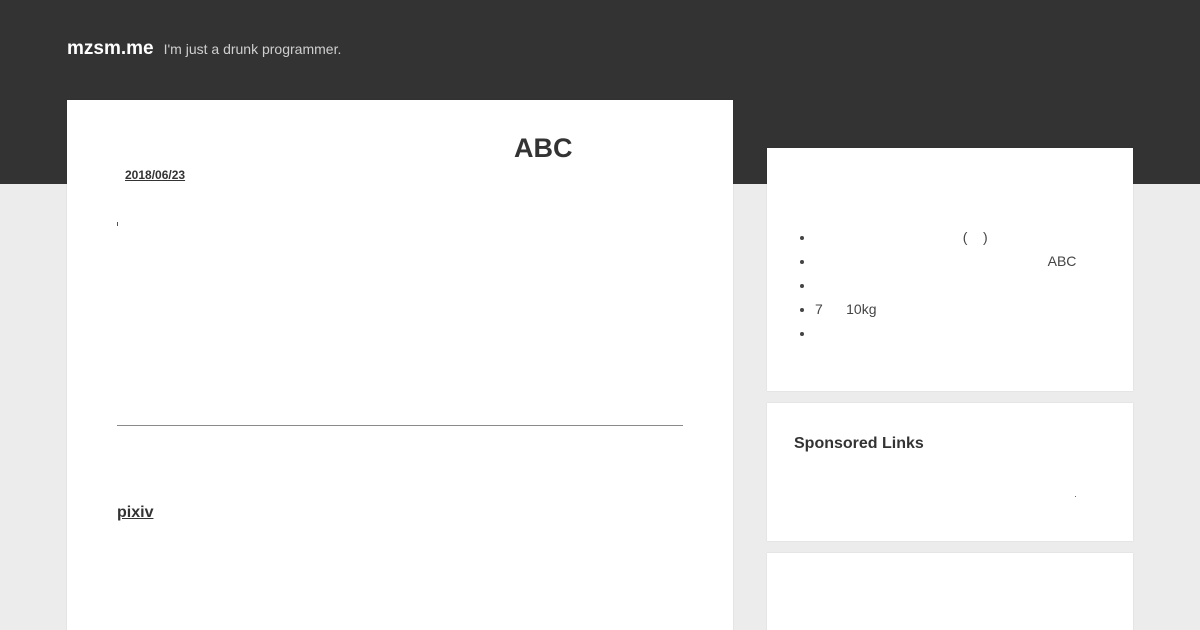 The height and width of the screenshot is (630, 1200). What do you see at coordinates (155, 175) in the screenshot?
I see `post-date-link: 2018/06/23` at bounding box center [155, 175].